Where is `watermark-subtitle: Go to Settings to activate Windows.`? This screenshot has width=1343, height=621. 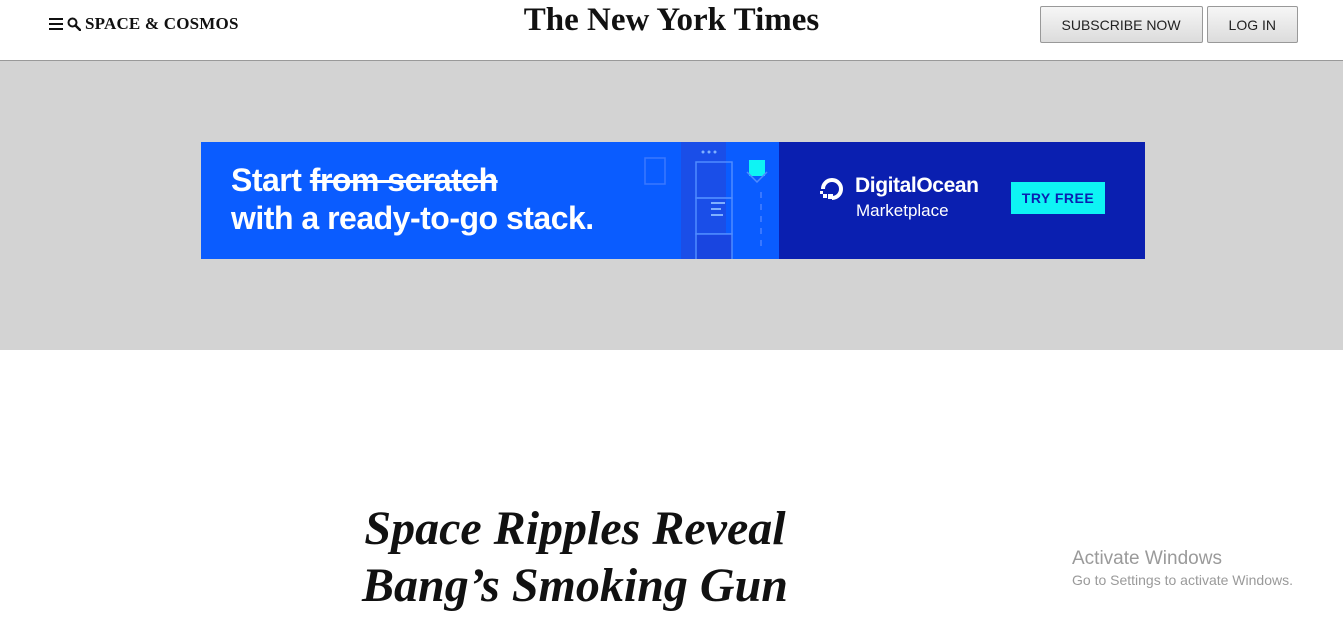
watermark-subtitle: Go to Settings to activate Windows. is located at coordinates (1182, 580).